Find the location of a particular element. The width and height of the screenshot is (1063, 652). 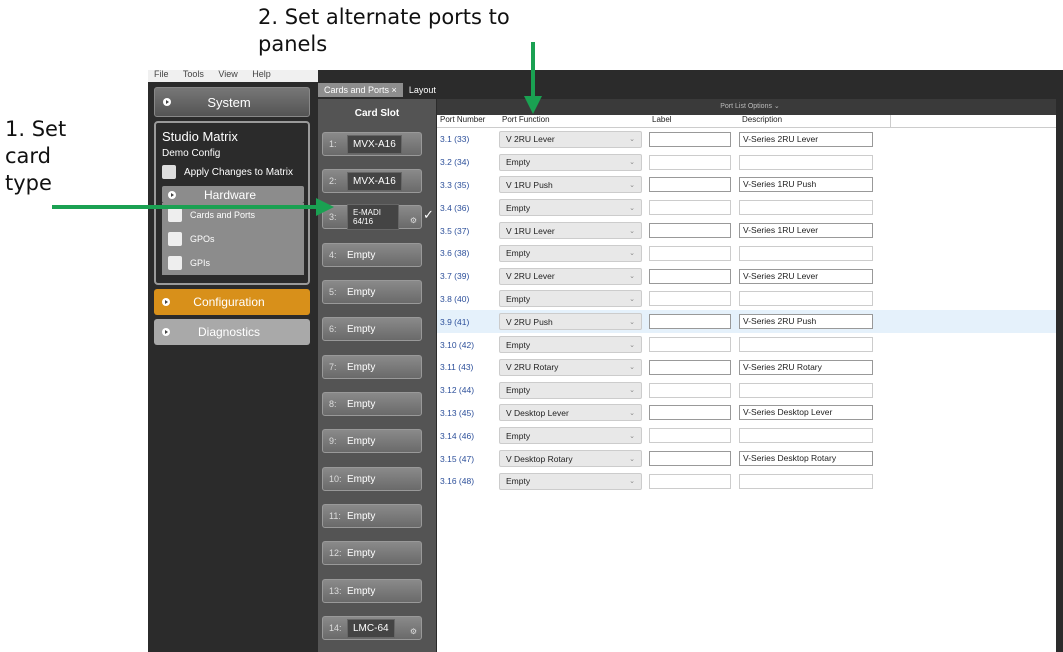

header-label: Label is located at coordinates (694, 121).